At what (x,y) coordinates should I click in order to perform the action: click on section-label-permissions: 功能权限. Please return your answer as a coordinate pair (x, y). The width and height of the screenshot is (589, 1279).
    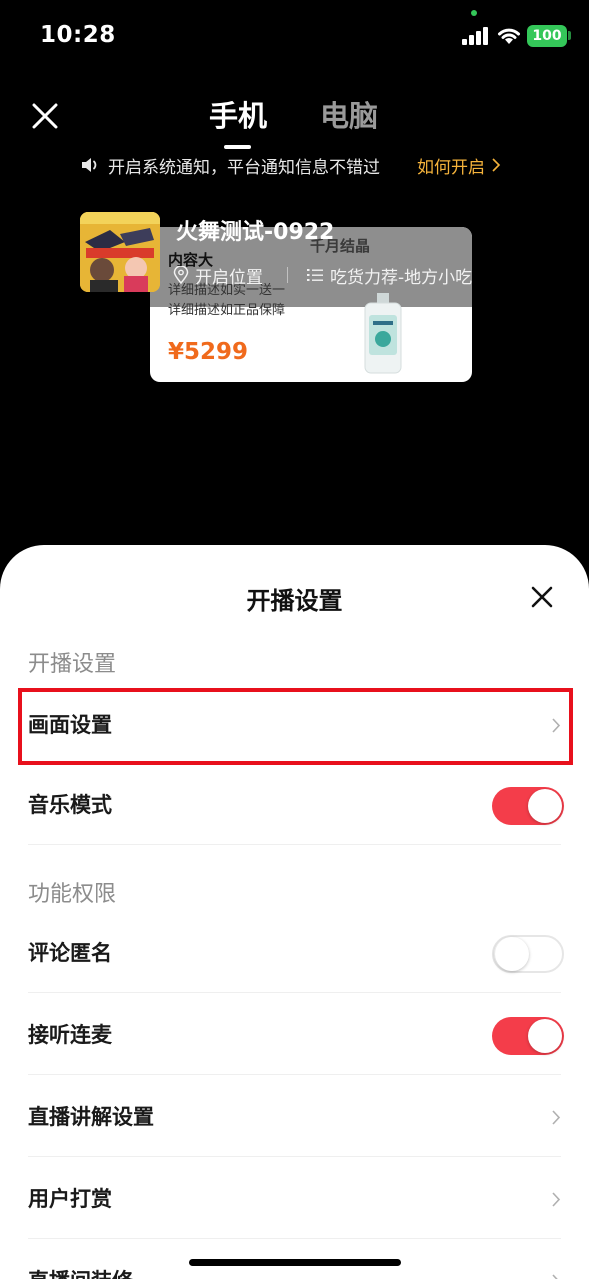
    Looking at the image, I should click on (72, 894).